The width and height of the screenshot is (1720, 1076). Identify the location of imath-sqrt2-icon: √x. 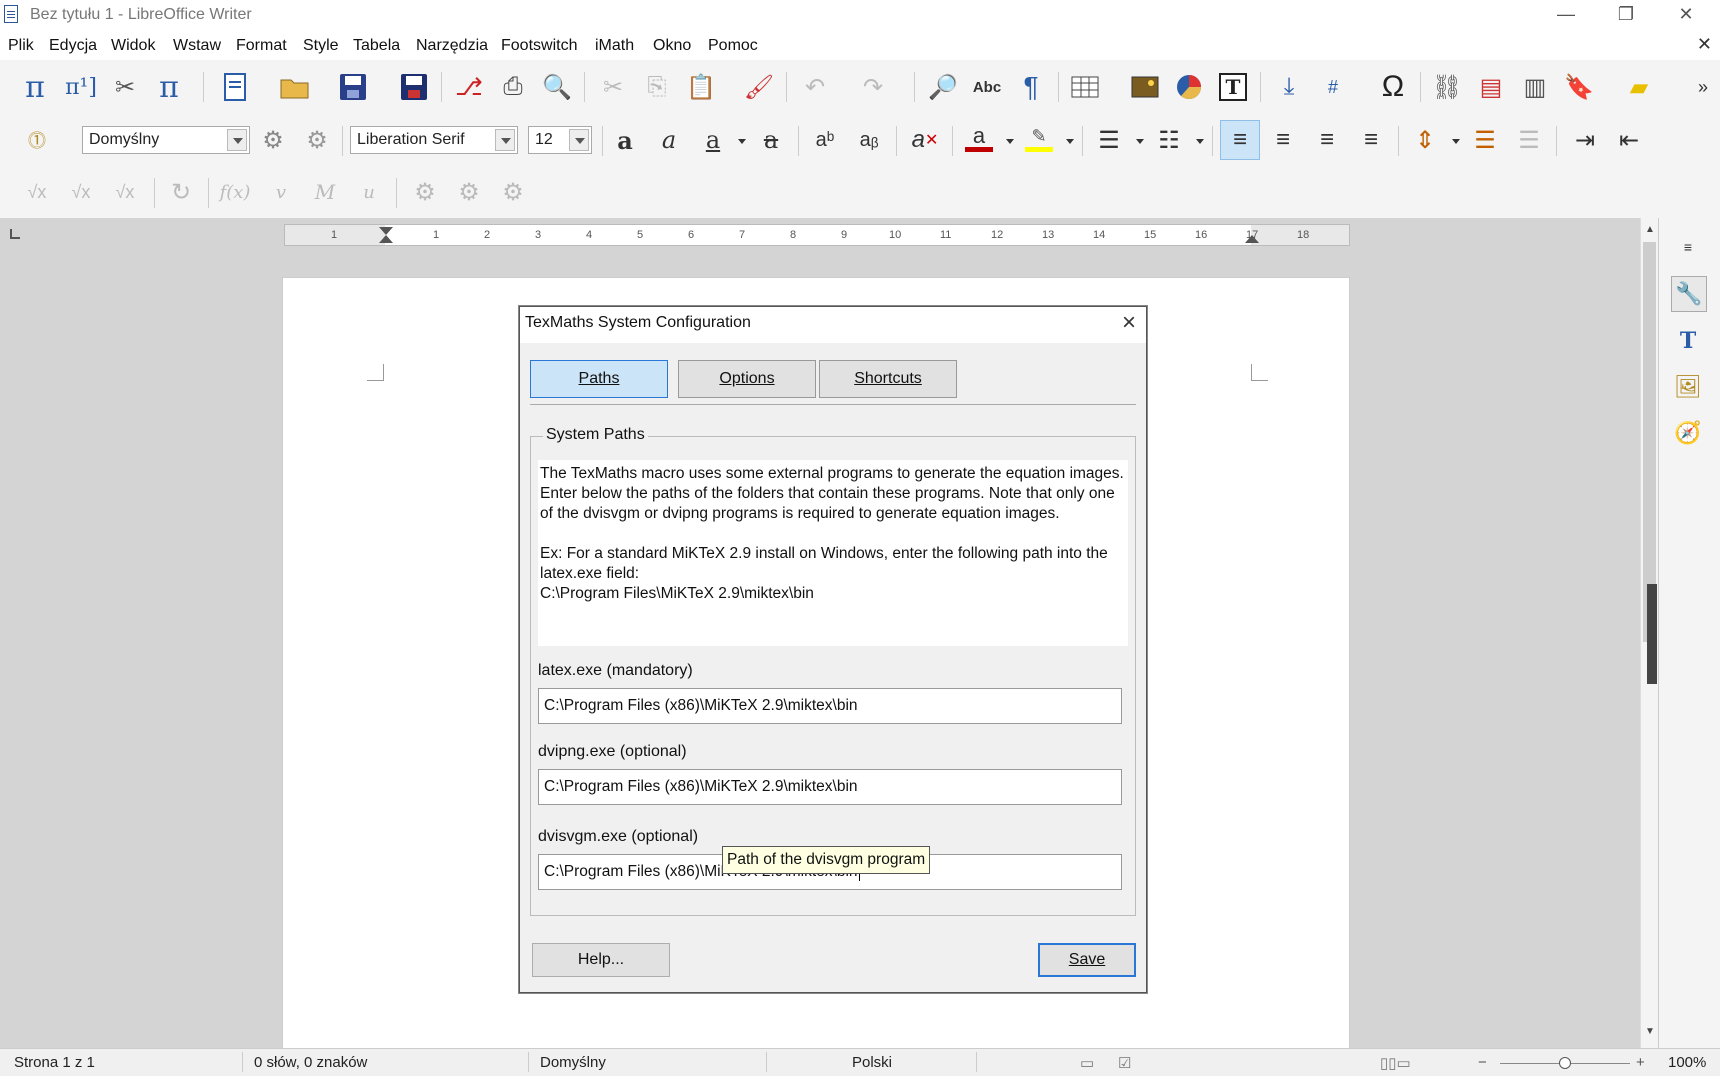
(81, 192).